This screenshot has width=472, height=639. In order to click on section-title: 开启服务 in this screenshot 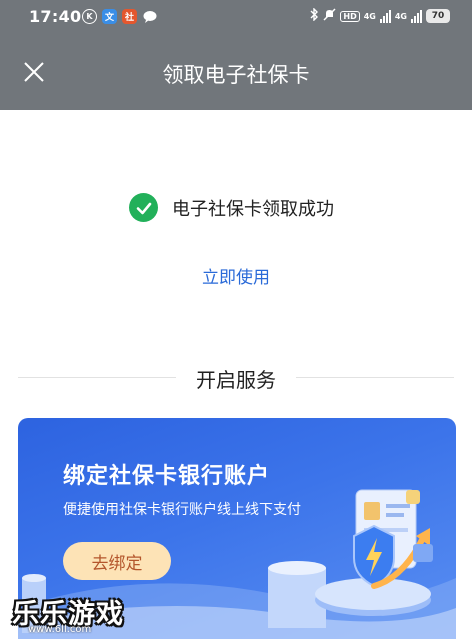, I will do `click(236, 380)`.